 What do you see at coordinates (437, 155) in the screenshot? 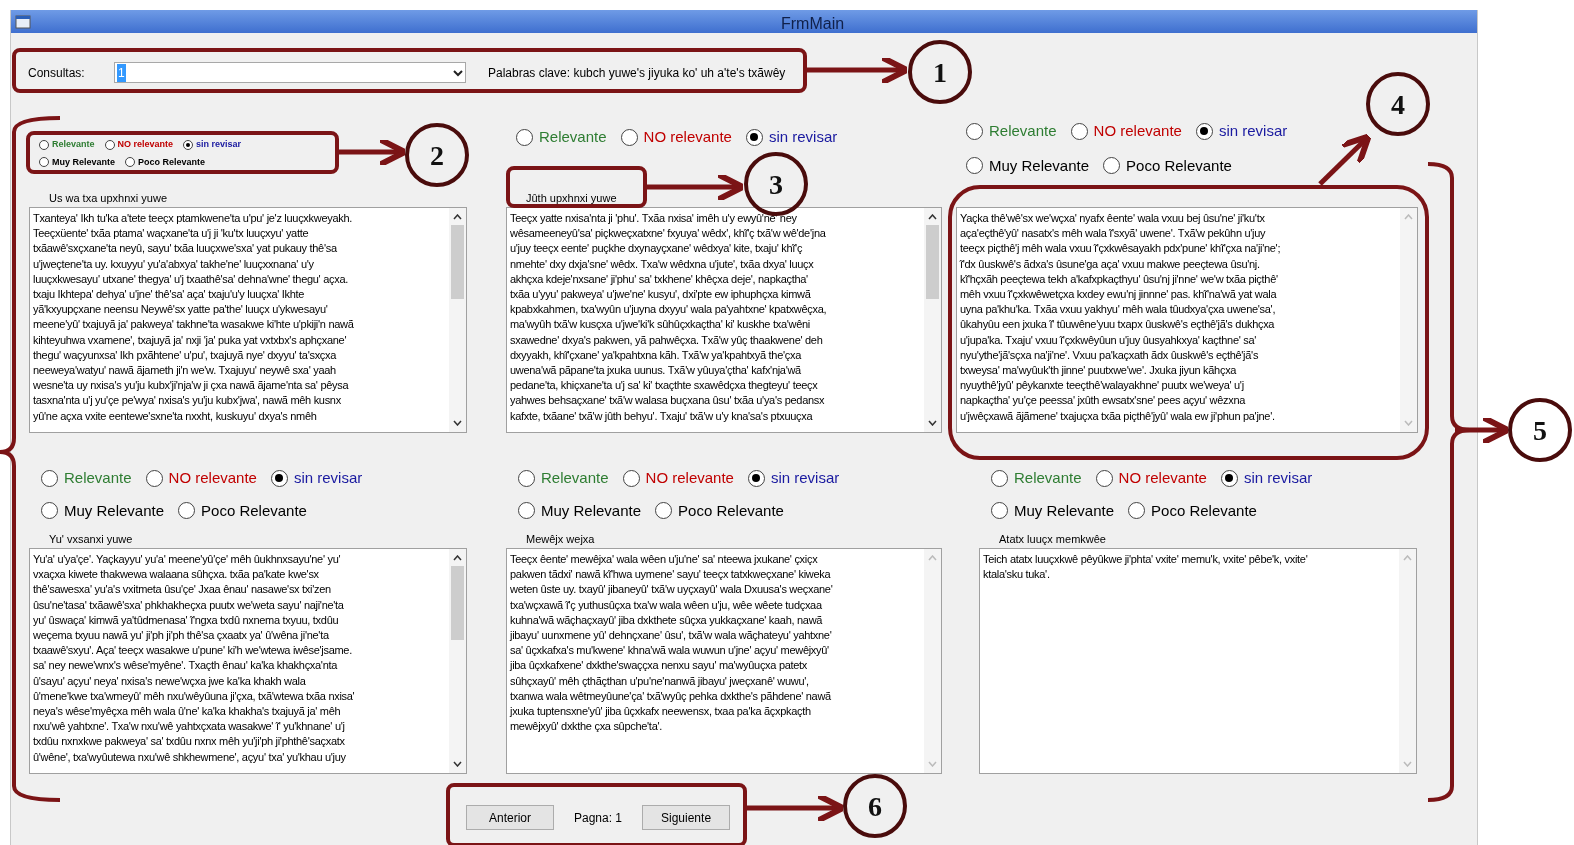
I see `callout-number: 2` at bounding box center [437, 155].